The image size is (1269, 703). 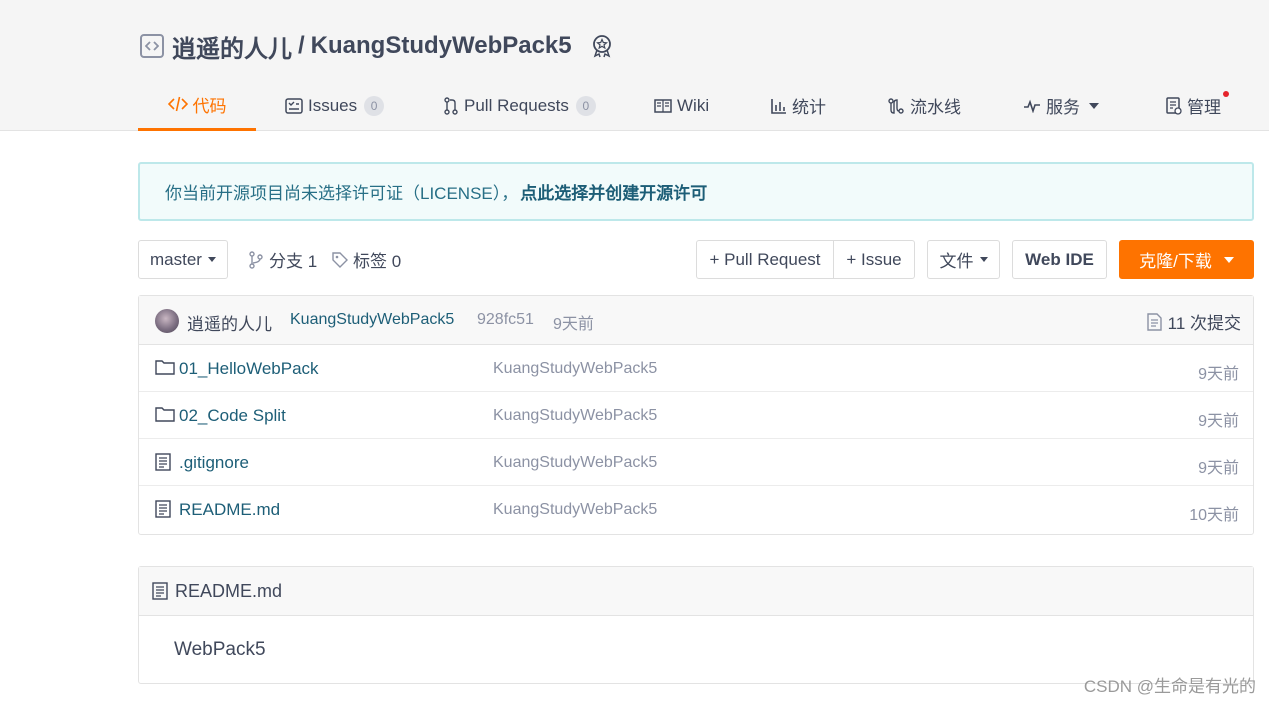 I want to click on avatar, so click(x=167, y=321).